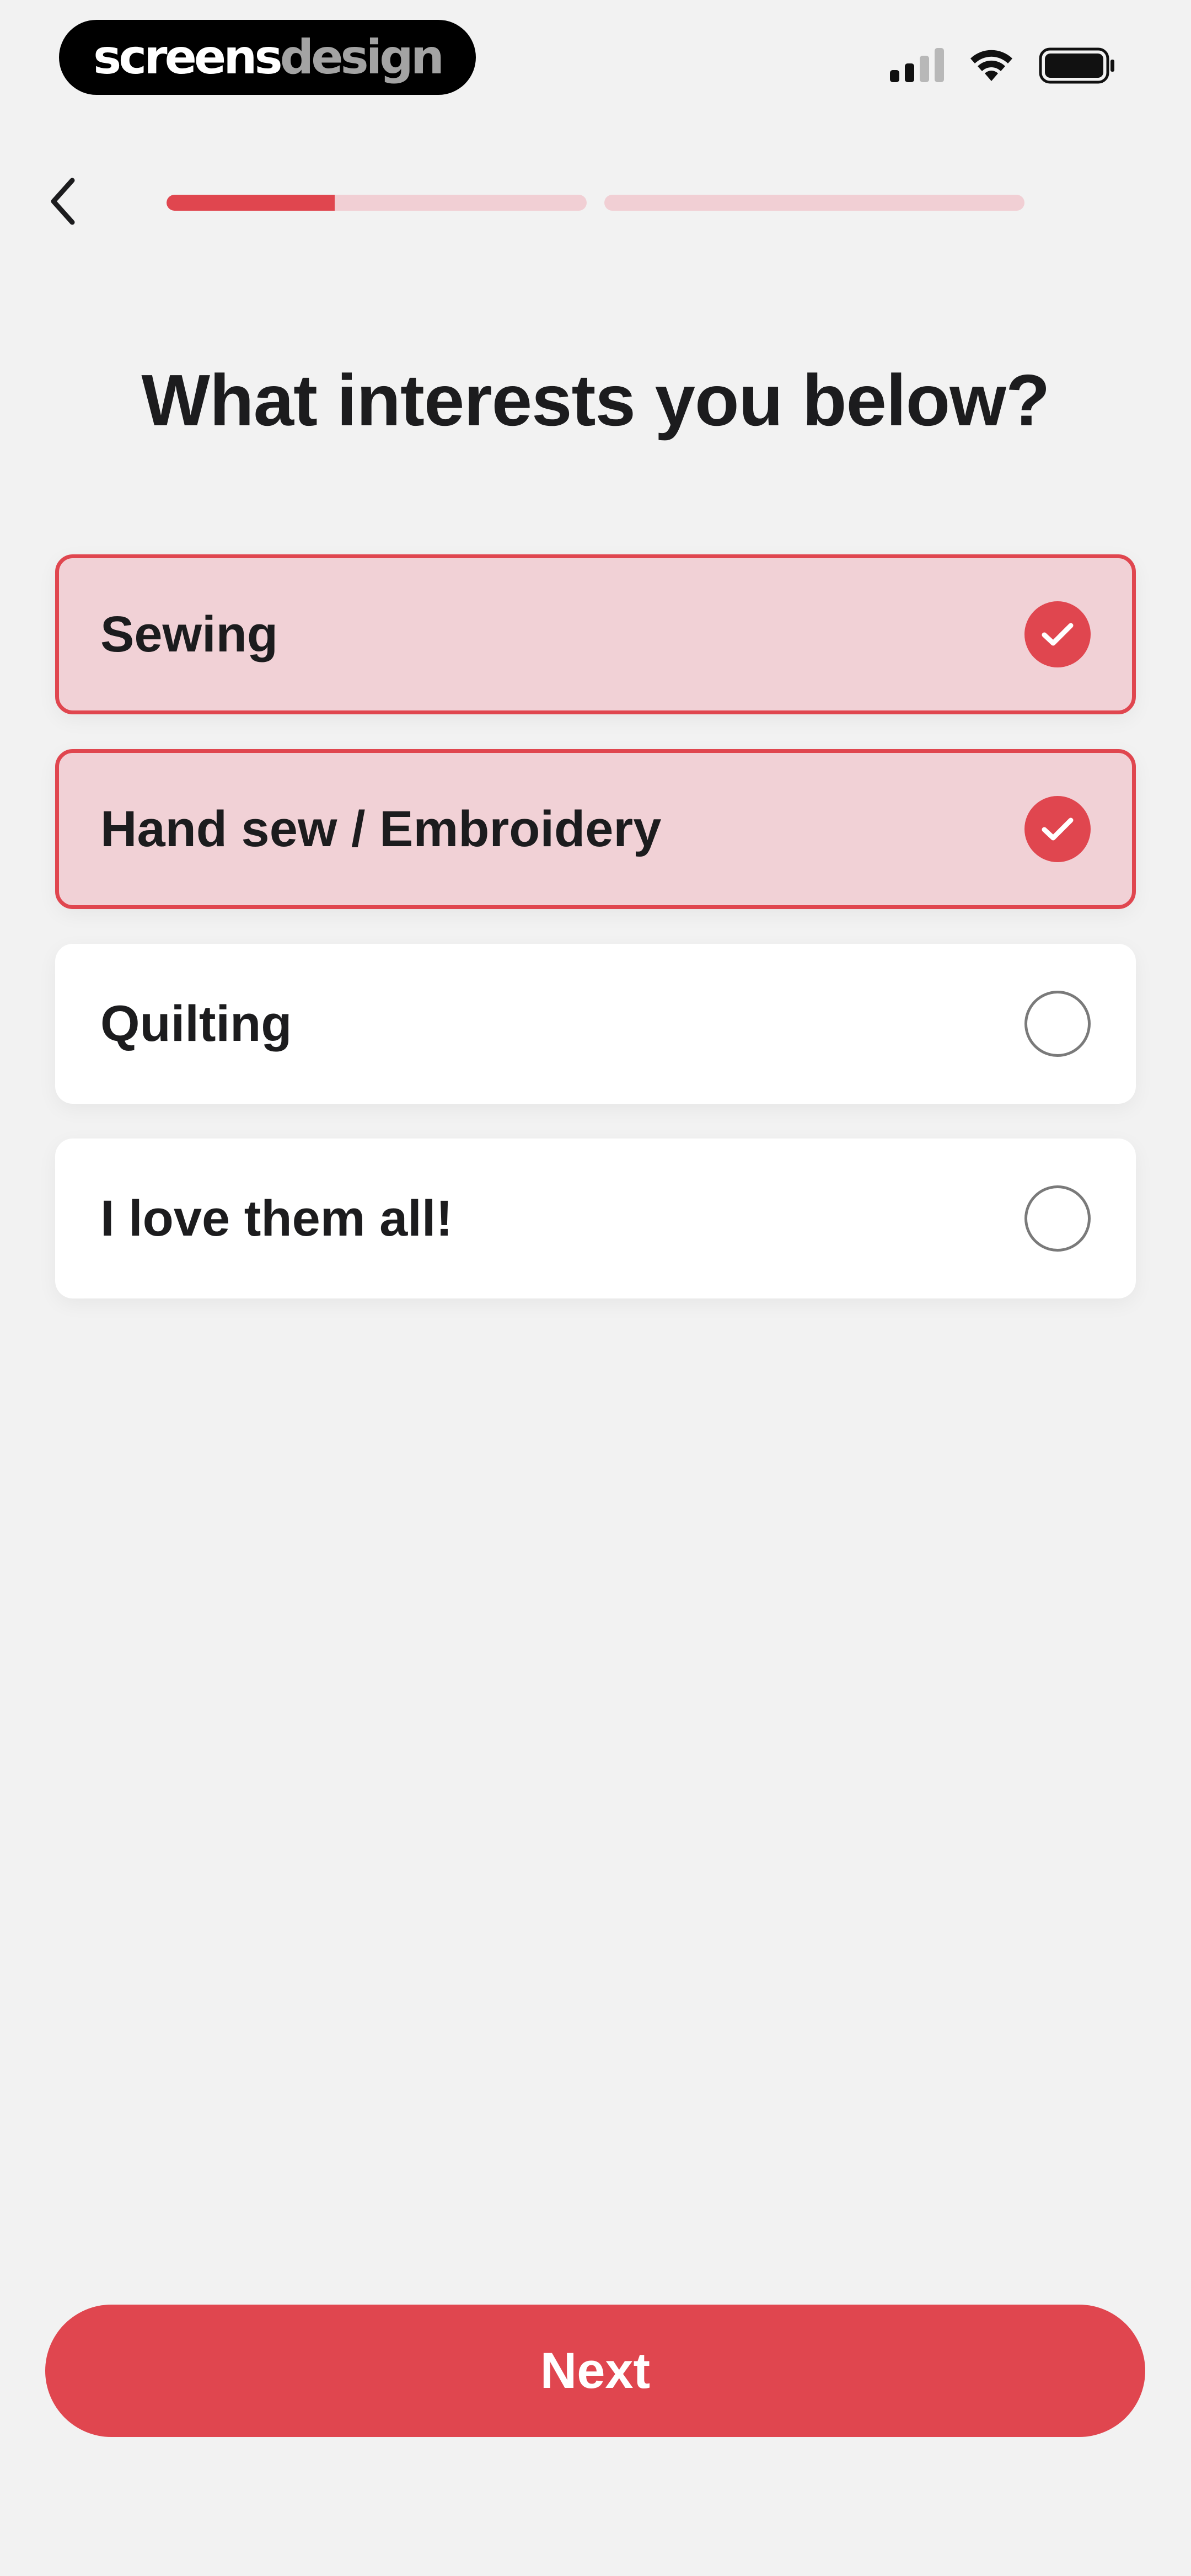 Image resolution: width=1191 pixels, height=2576 pixels. I want to click on option-label: Hand sew / Embroidery, so click(381, 828).